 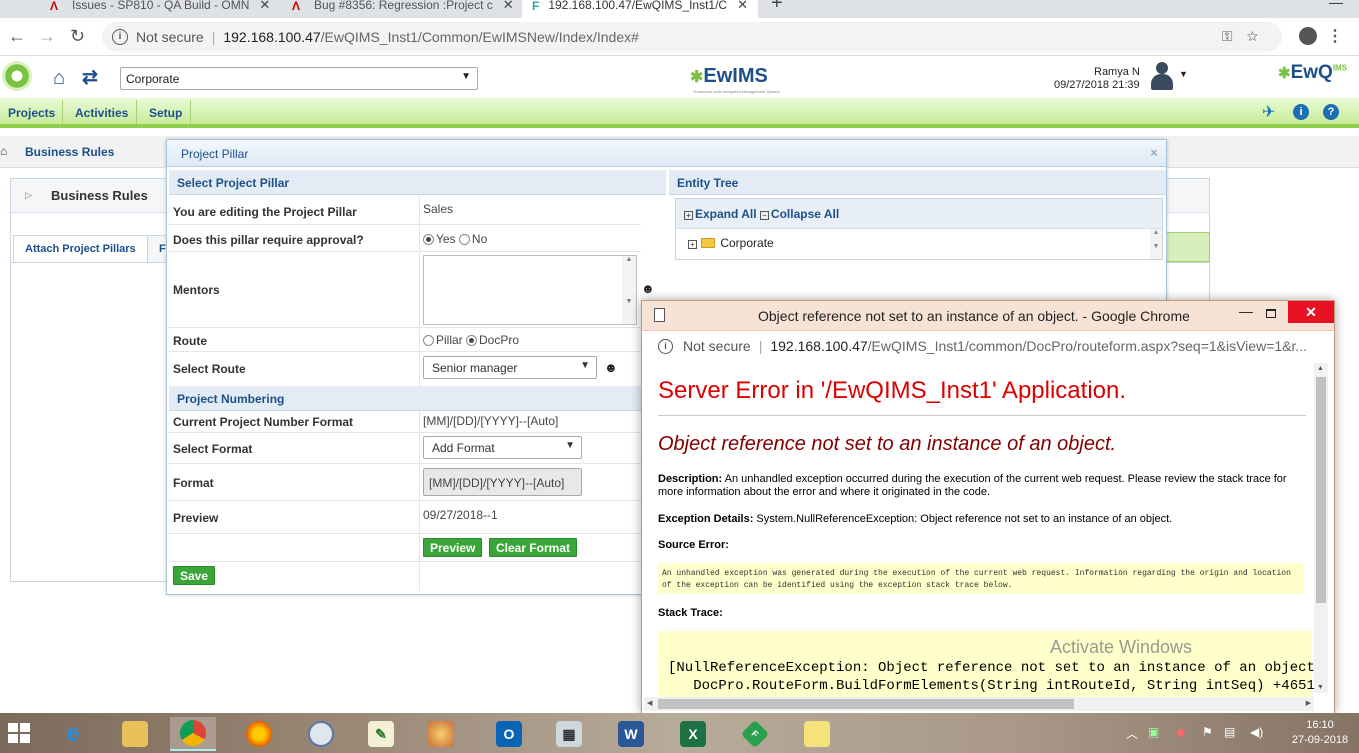 I want to click on tray-network-icon: ▤, so click(x=1229, y=732).